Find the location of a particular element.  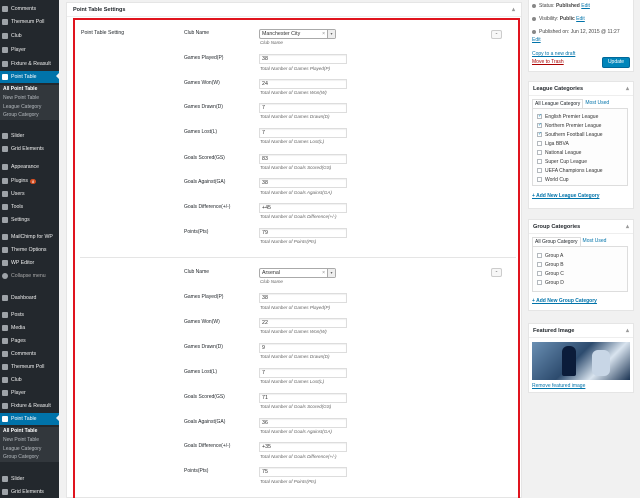

goals-scored-input: 71 is located at coordinates (303, 398).